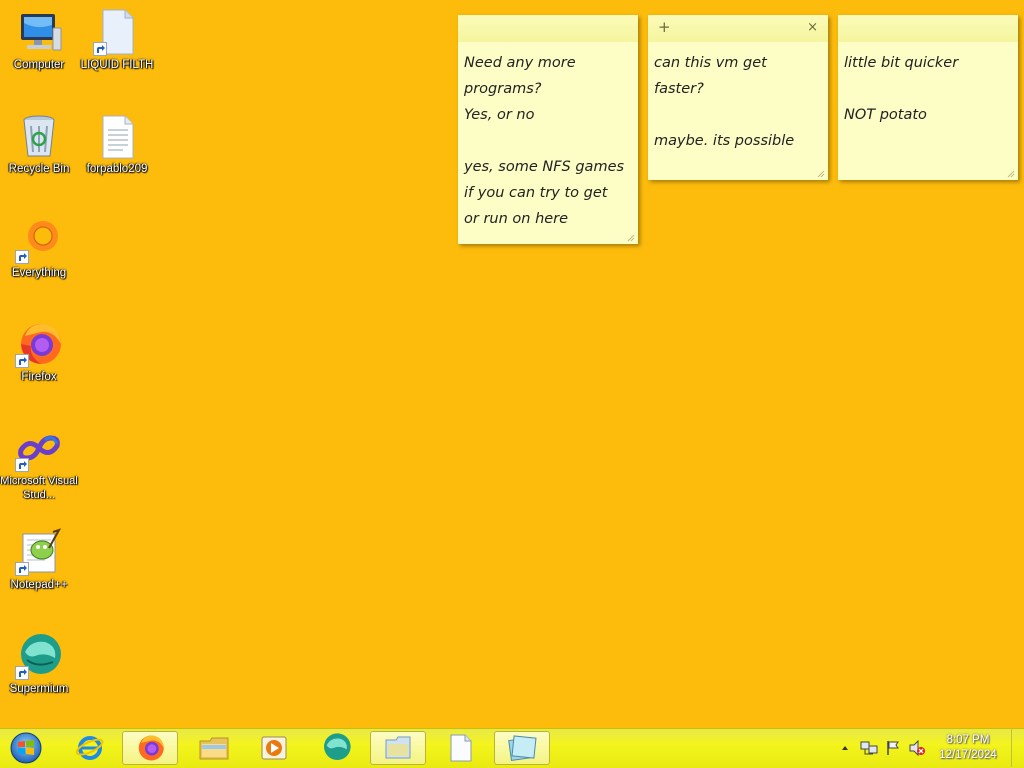  What do you see at coordinates (968, 748) in the screenshot?
I see `system-clock: 8:07 PM 12/17/2024` at bounding box center [968, 748].